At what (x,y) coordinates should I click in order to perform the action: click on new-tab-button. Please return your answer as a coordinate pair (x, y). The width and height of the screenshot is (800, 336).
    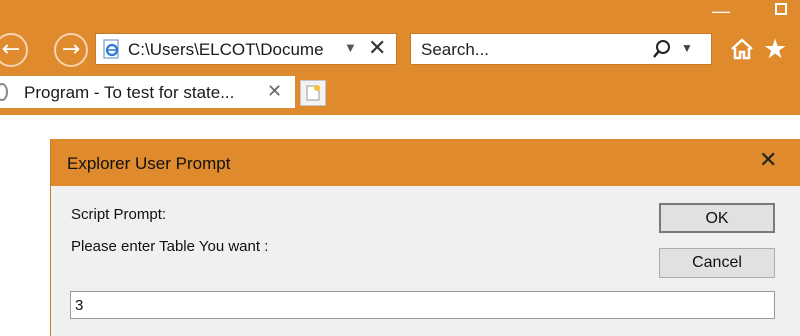
    Looking at the image, I should click on (313, 93).